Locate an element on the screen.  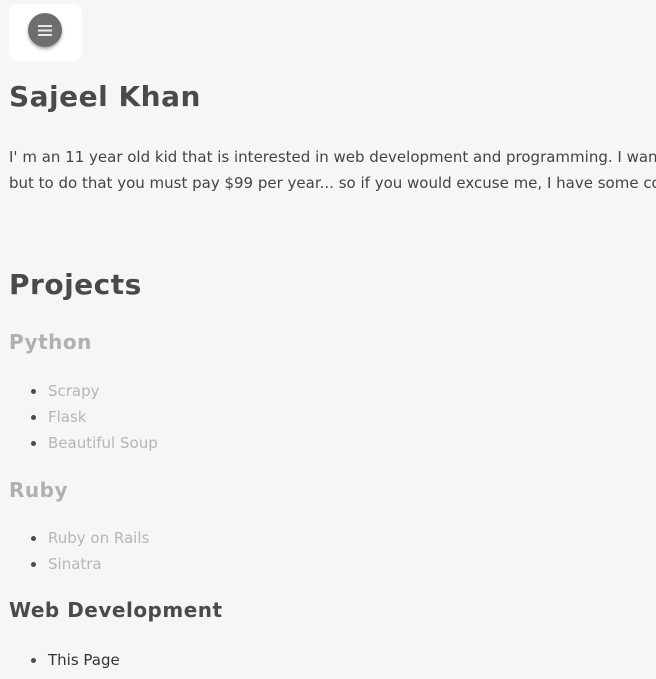
python-list: Scrapy Flask Beautiful Soup is located at coordinates (83, 417).